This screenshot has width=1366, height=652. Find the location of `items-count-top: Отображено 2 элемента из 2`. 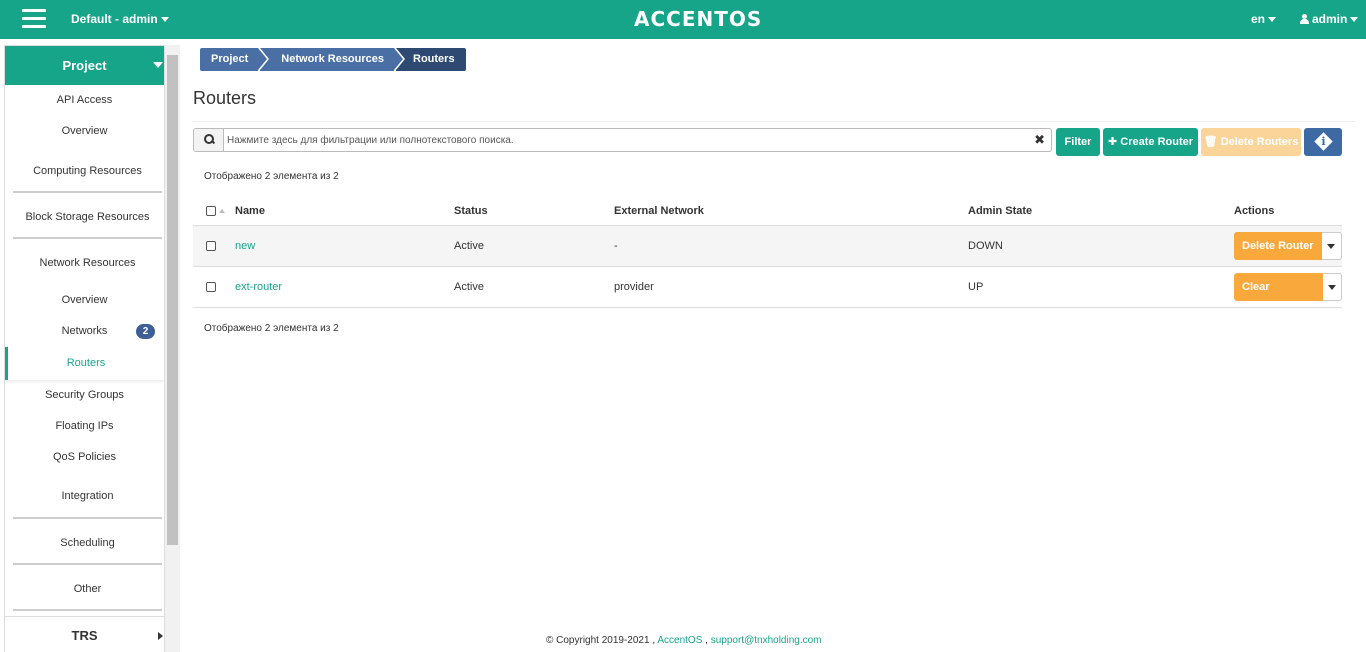

items-count-top: Отображено 2 элемента из 2 is located at coordinates (271, 176).